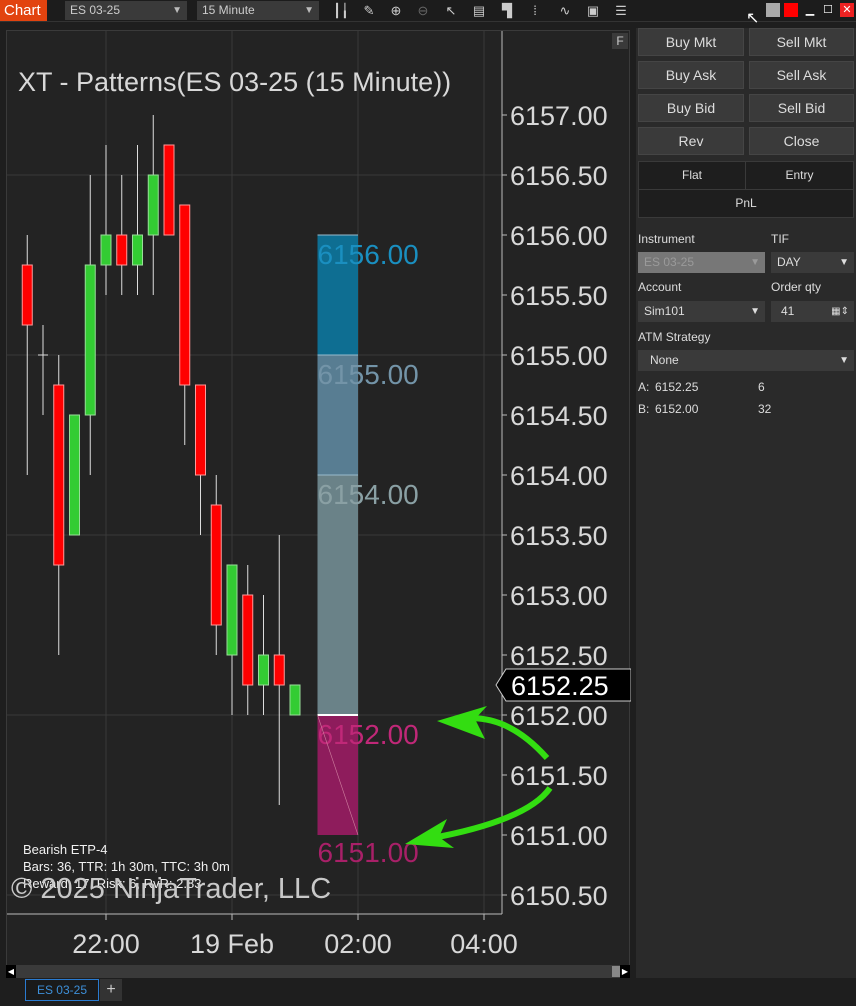 The height and width of the screenshot is (1006, 856). What do you see at coordinates (773, 10) in the screenshot?
I see `window-gray-icon` at bounding box center [773, 10].